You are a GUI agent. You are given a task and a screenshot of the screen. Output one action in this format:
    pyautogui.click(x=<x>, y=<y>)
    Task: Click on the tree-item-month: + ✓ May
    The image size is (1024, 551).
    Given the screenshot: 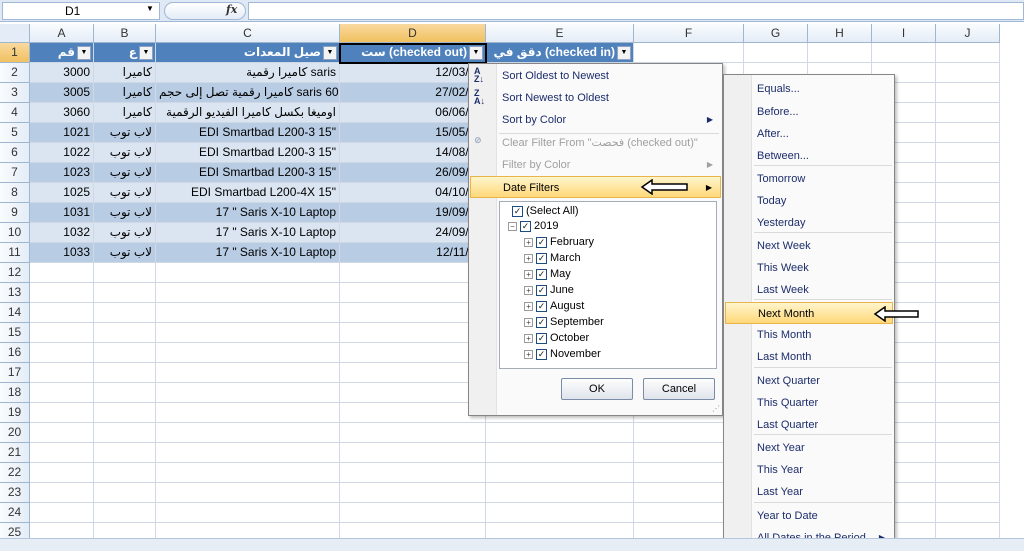 What is the action you would take?
    pyautogui.click(x=547, y=274)
    